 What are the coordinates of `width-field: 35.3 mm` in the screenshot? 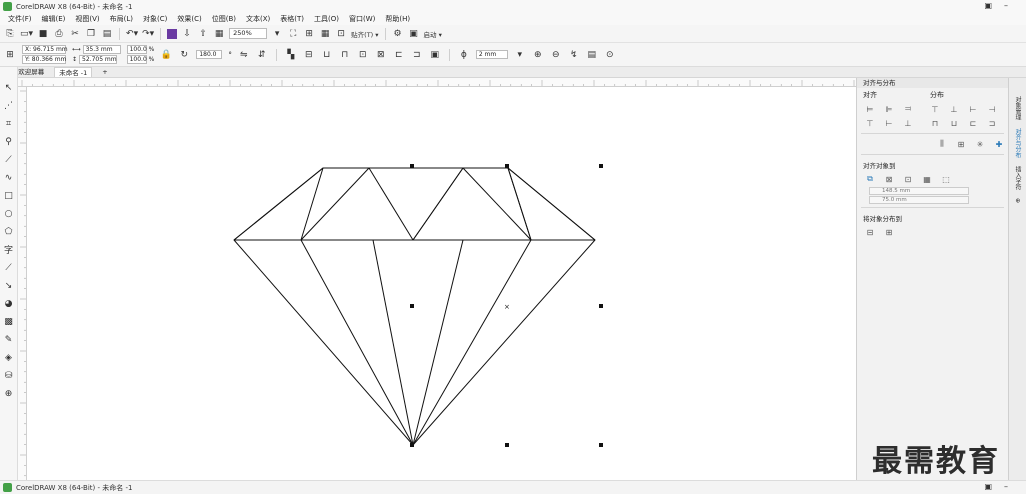 It's located at (101, 49).